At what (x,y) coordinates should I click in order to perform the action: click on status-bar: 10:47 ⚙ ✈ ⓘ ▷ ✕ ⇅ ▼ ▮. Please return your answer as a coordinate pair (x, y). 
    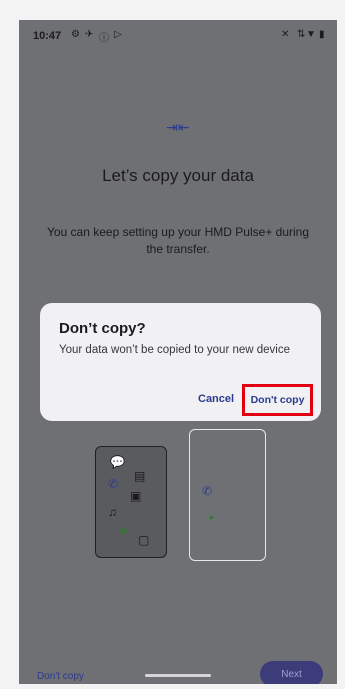
    Looking at the image, I should click on (178, 37).